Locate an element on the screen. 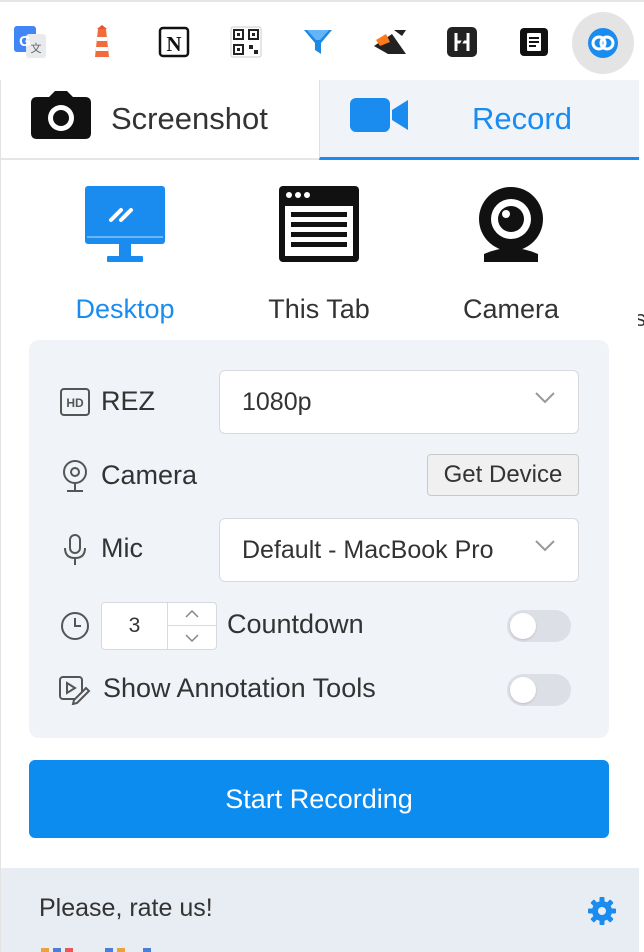  mic-label: Mic is located at coordinates (122, 548).